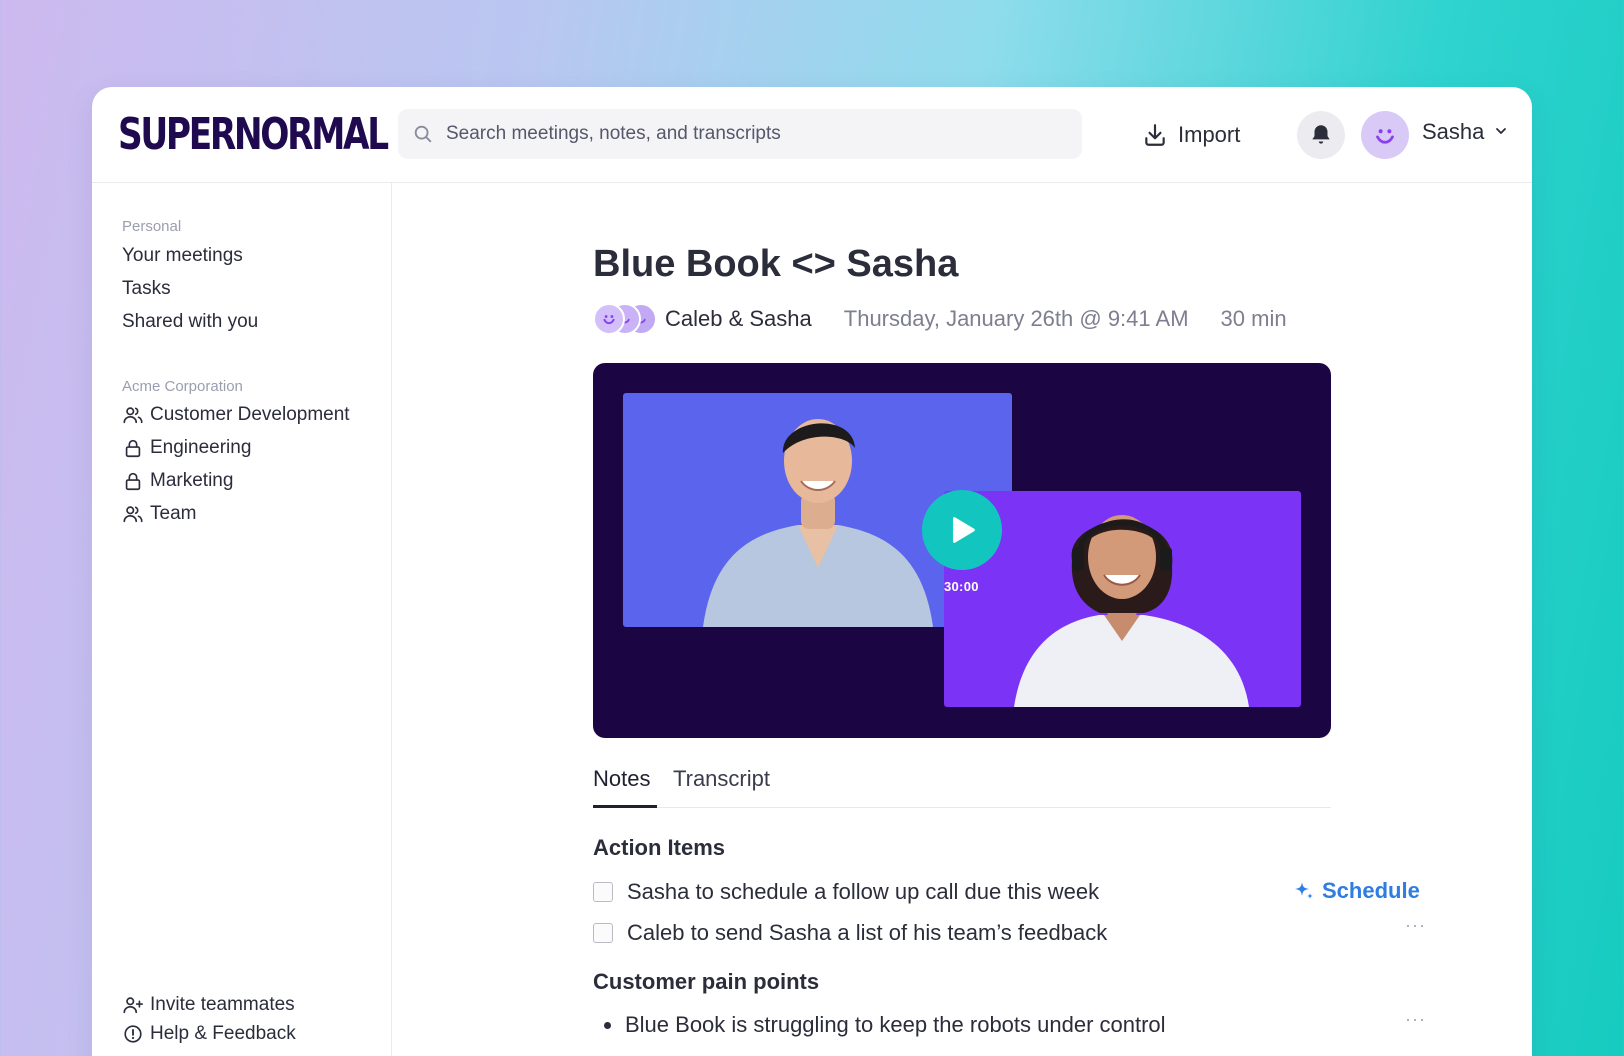 This screenshot has width=1624, height=1056. Describe the element at coordinates (173, 513) in the screenshot. I see `sidebar-item-label: Team` at that location.